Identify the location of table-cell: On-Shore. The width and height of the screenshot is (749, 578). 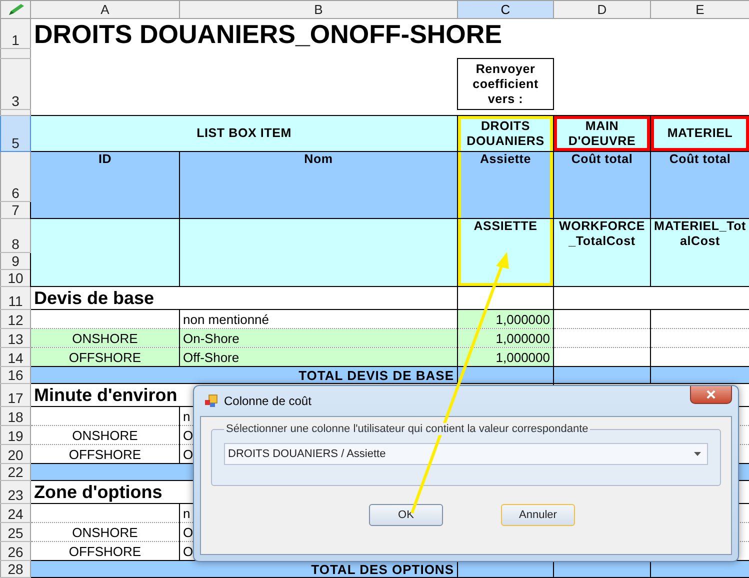
(319, 338).